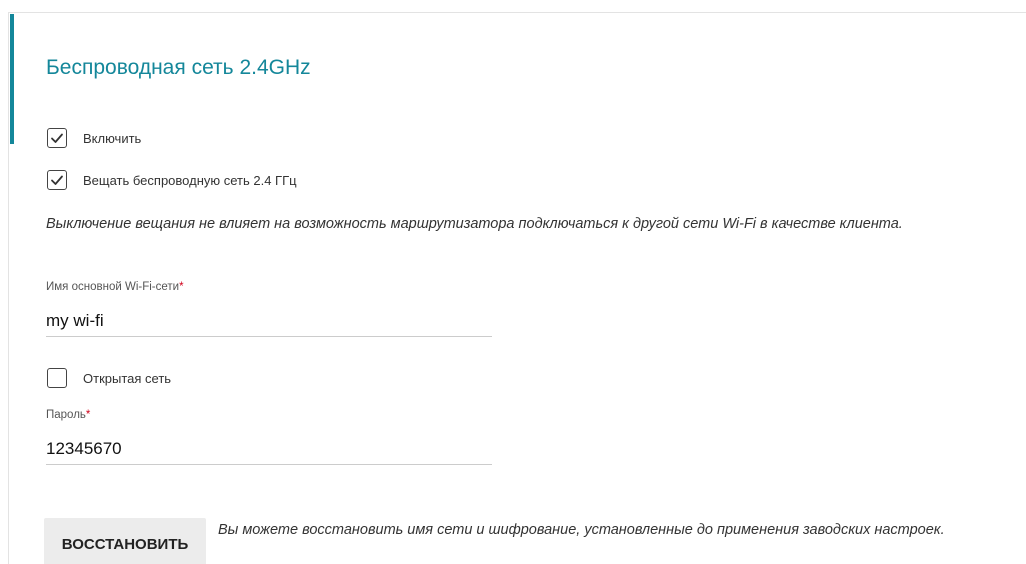  What do you see at coordinates (269, 449) in the screenshot?
I see `password-input` at bounding box center [269, 449].